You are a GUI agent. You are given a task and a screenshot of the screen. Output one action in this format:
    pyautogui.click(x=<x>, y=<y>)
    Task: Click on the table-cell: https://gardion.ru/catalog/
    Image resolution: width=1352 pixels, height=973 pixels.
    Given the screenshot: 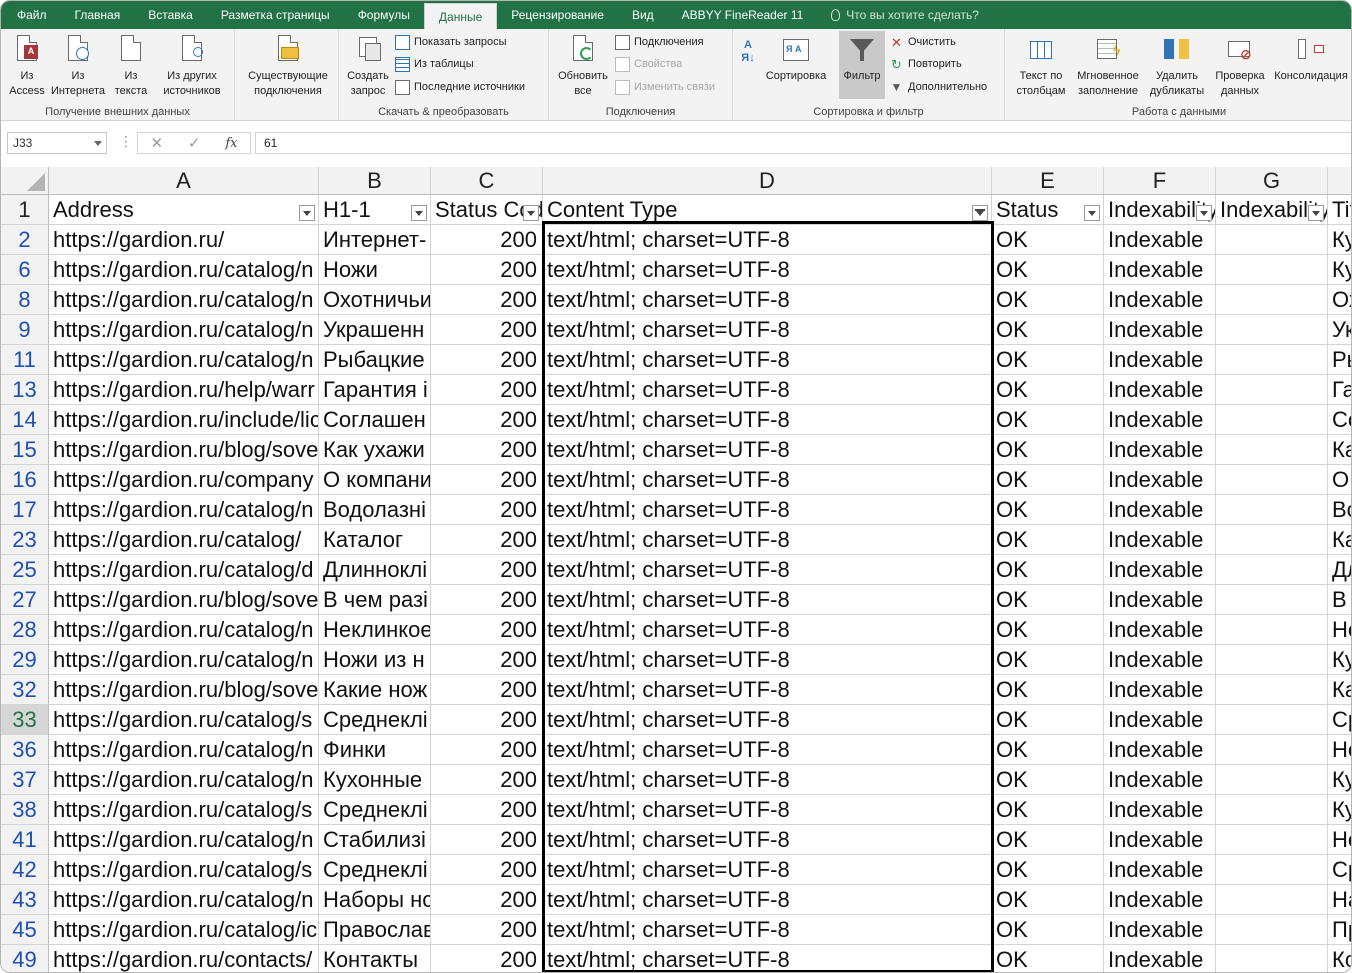 What is the action you would take?
    pyautogui.click(x=184, y=540)
    